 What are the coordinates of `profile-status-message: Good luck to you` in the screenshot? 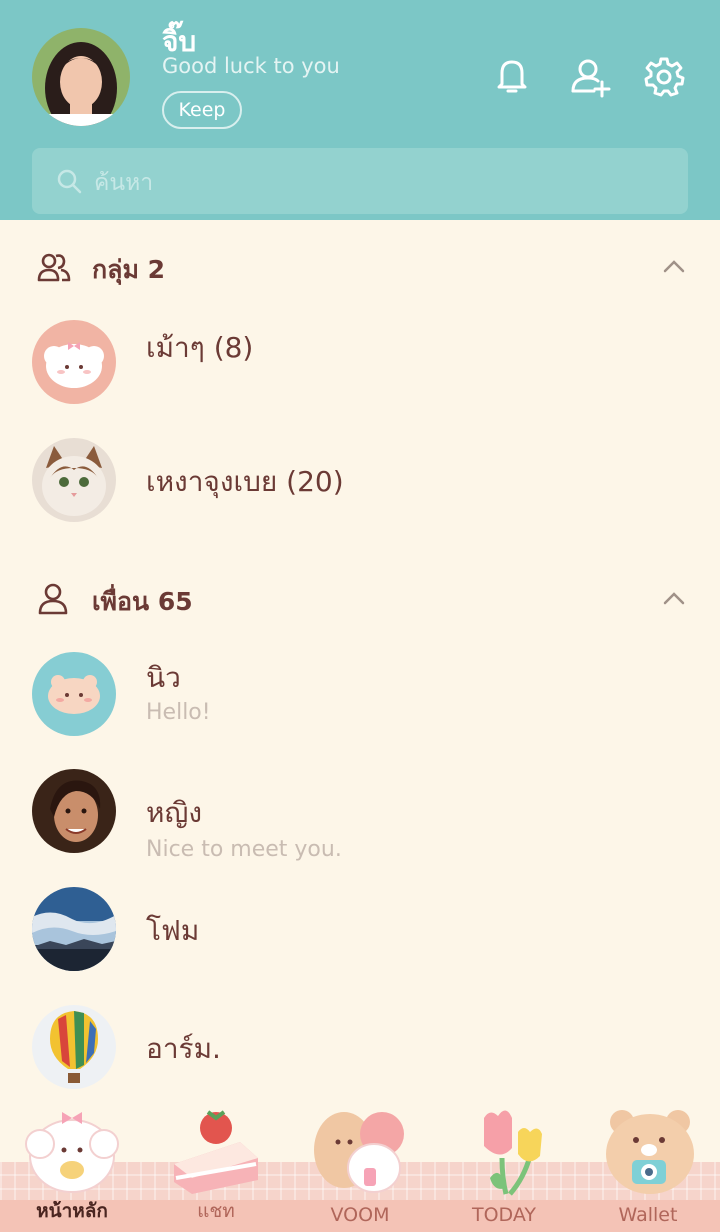 It's located at (251, 66).